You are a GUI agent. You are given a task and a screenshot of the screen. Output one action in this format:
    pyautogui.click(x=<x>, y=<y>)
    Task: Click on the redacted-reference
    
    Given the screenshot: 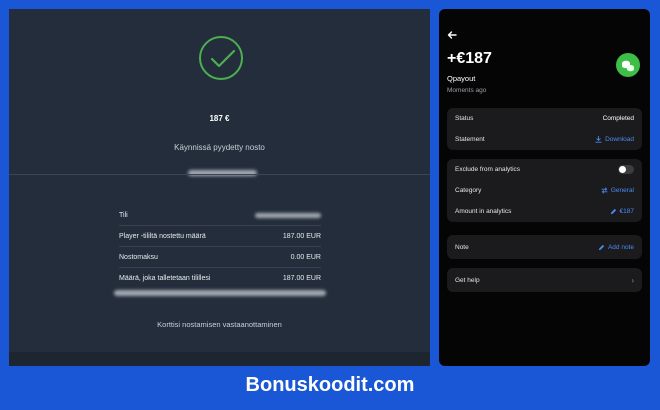 What is the action you would take?
    pyautogui.click(x=222, y=173)
    